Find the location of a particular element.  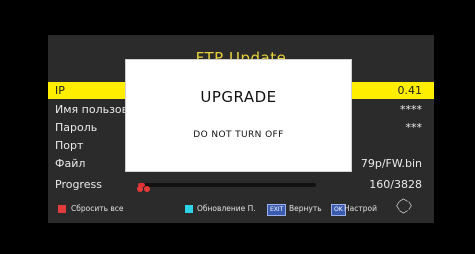

settings-hint: Настрой is located at coordinates (360, 209).